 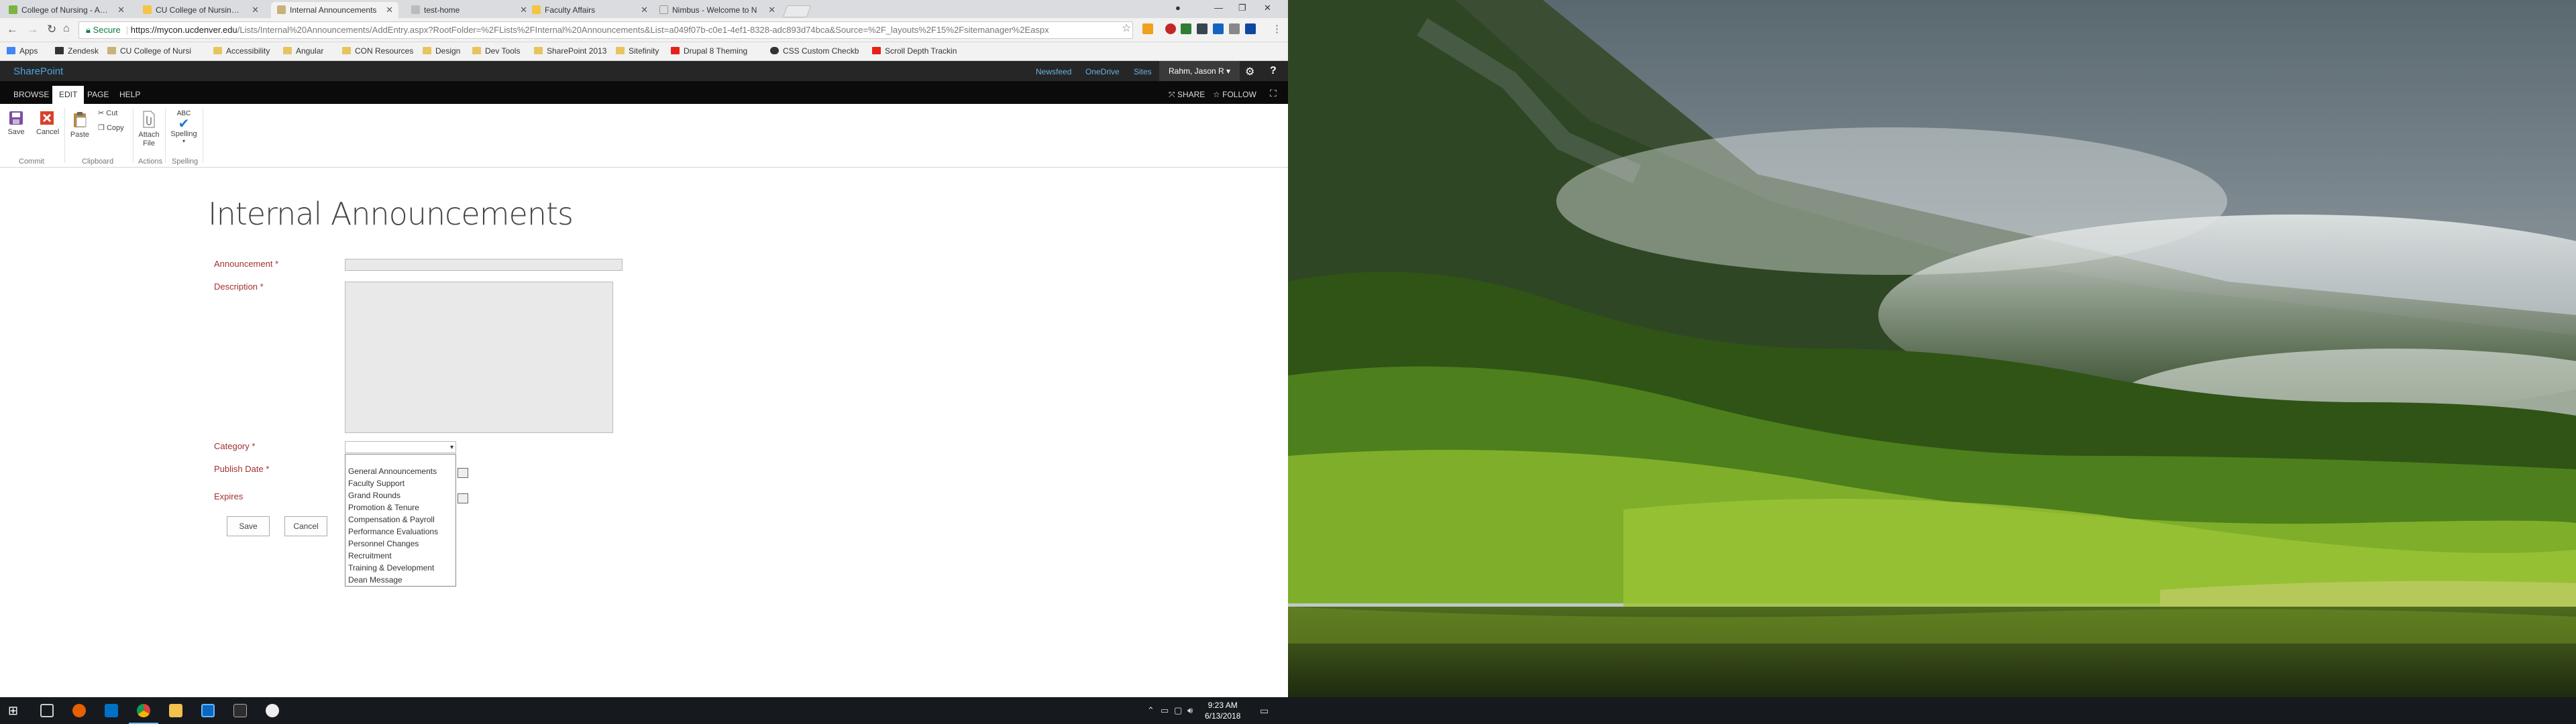 I want to click on profile-icon: ●, so click(x=1178, y=8).